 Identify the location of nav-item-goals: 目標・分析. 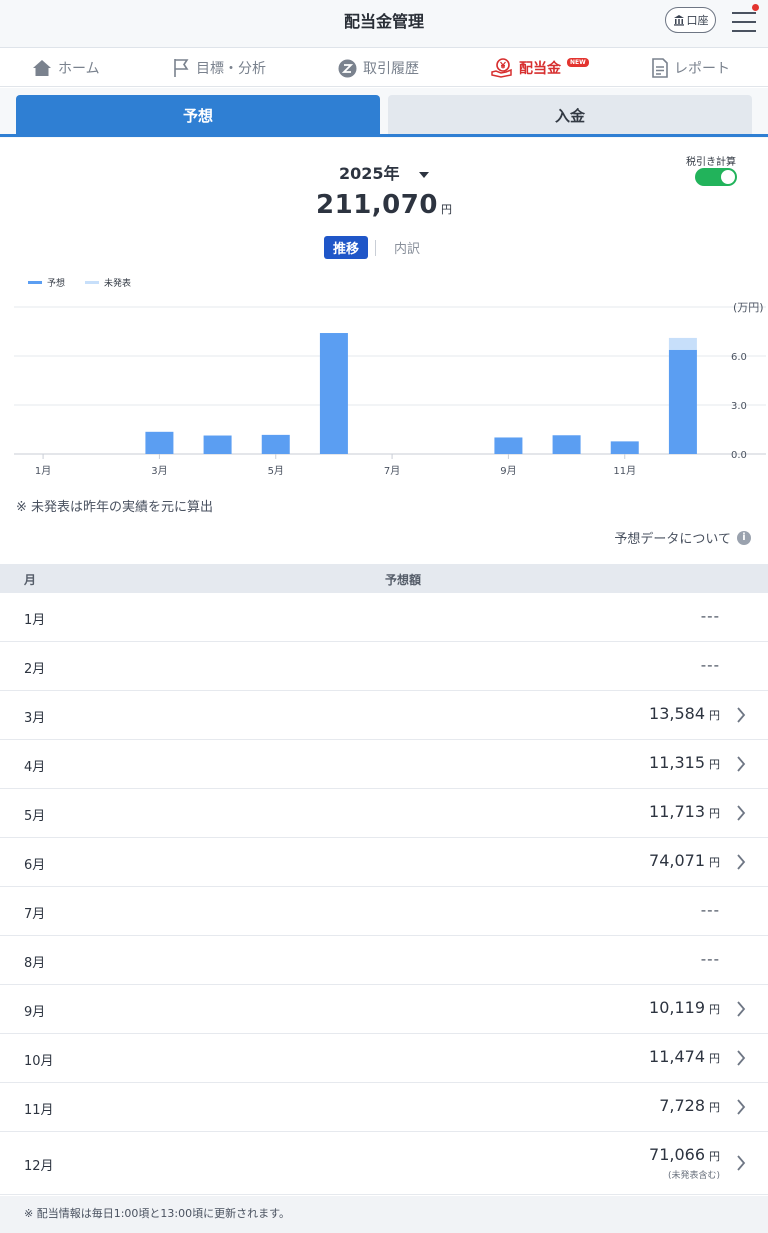
(219, 68).